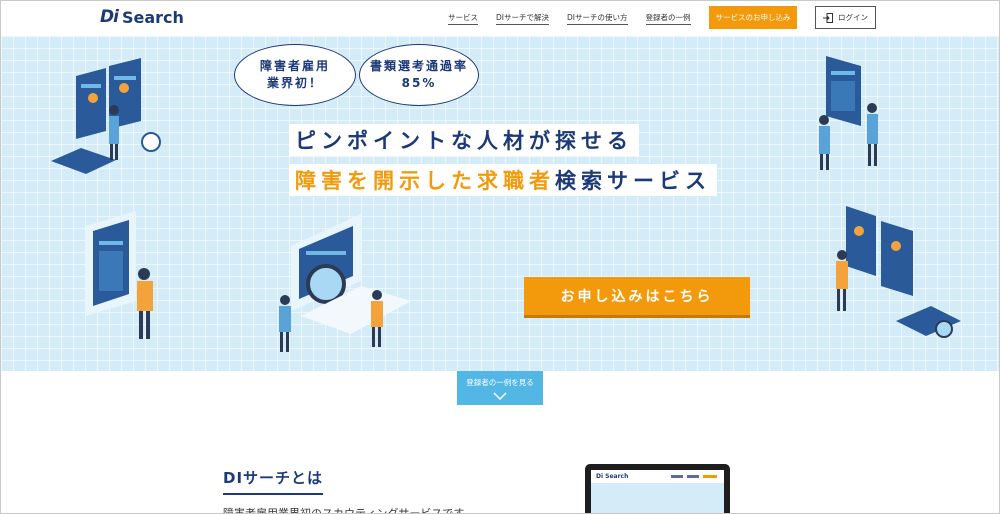 Image resolution: width=1000 pixels, height=514 pixels. Describe the element at coordinates (597, 18) in the screenshot. I see `nav-howto: DIサーチの使い方` at that location.